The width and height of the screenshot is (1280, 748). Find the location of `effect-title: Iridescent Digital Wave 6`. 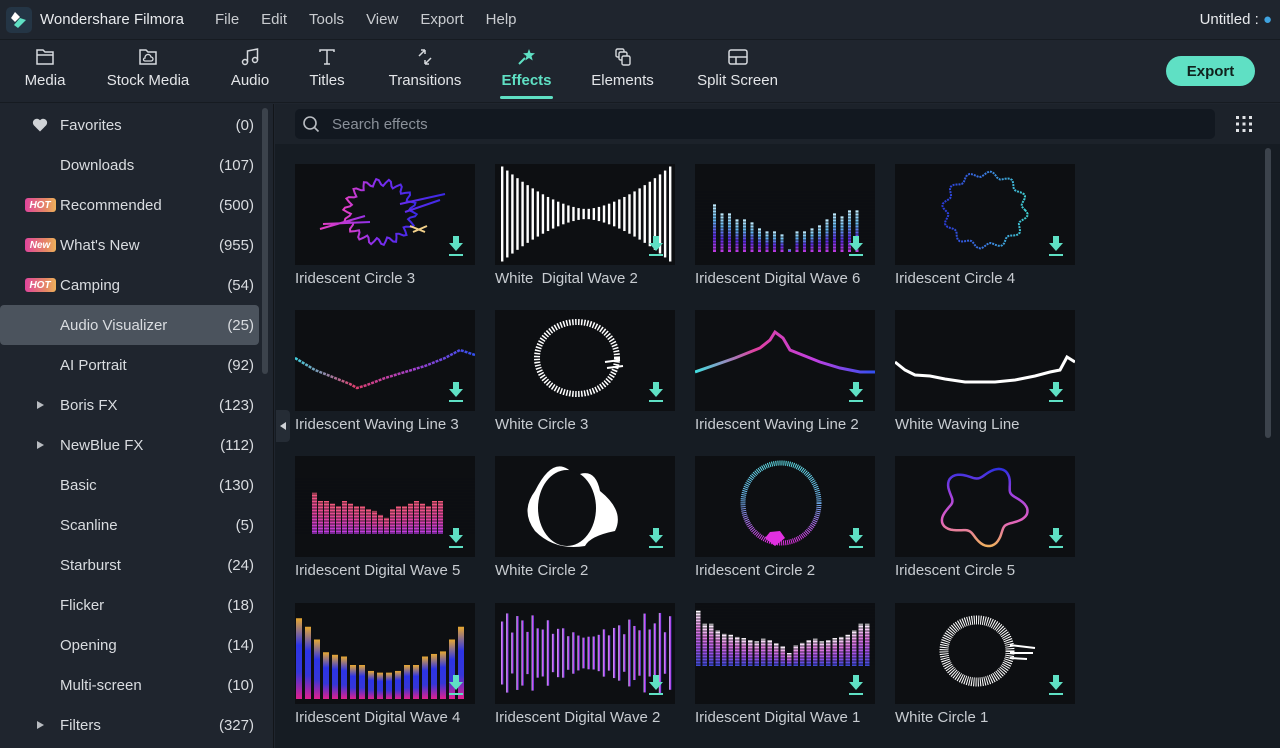

effect-title: Iridescent Digital Wave 6 is located at coordinates (778, 278).